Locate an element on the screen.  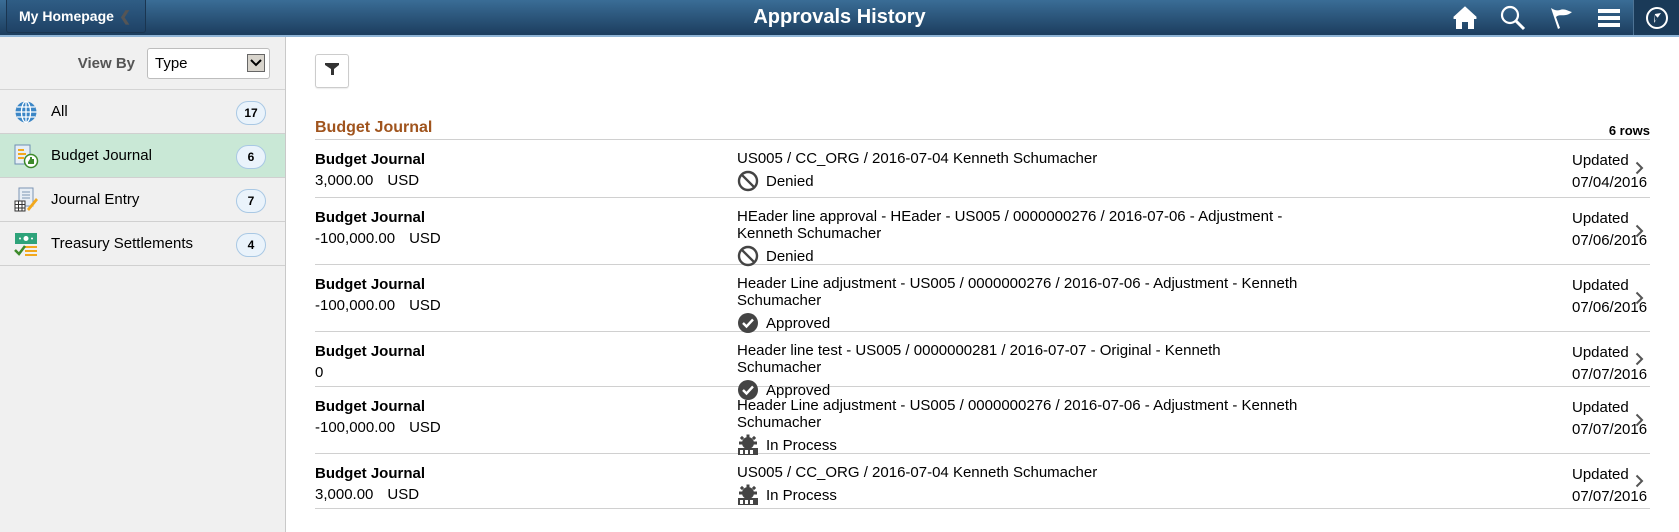
treasury-settlements-icon is located at coordinates (25, 244).